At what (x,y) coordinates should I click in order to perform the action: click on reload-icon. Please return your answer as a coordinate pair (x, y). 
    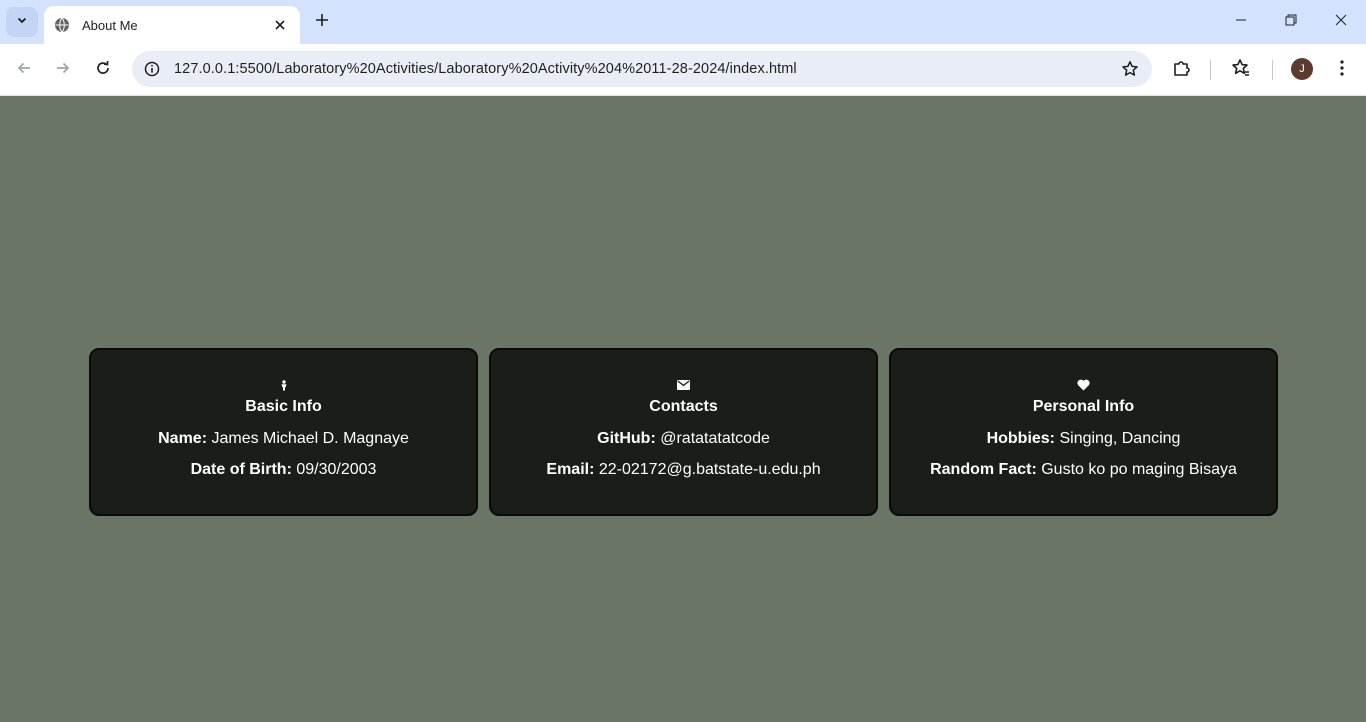
    Looking at the image, I should click on (103, 70).